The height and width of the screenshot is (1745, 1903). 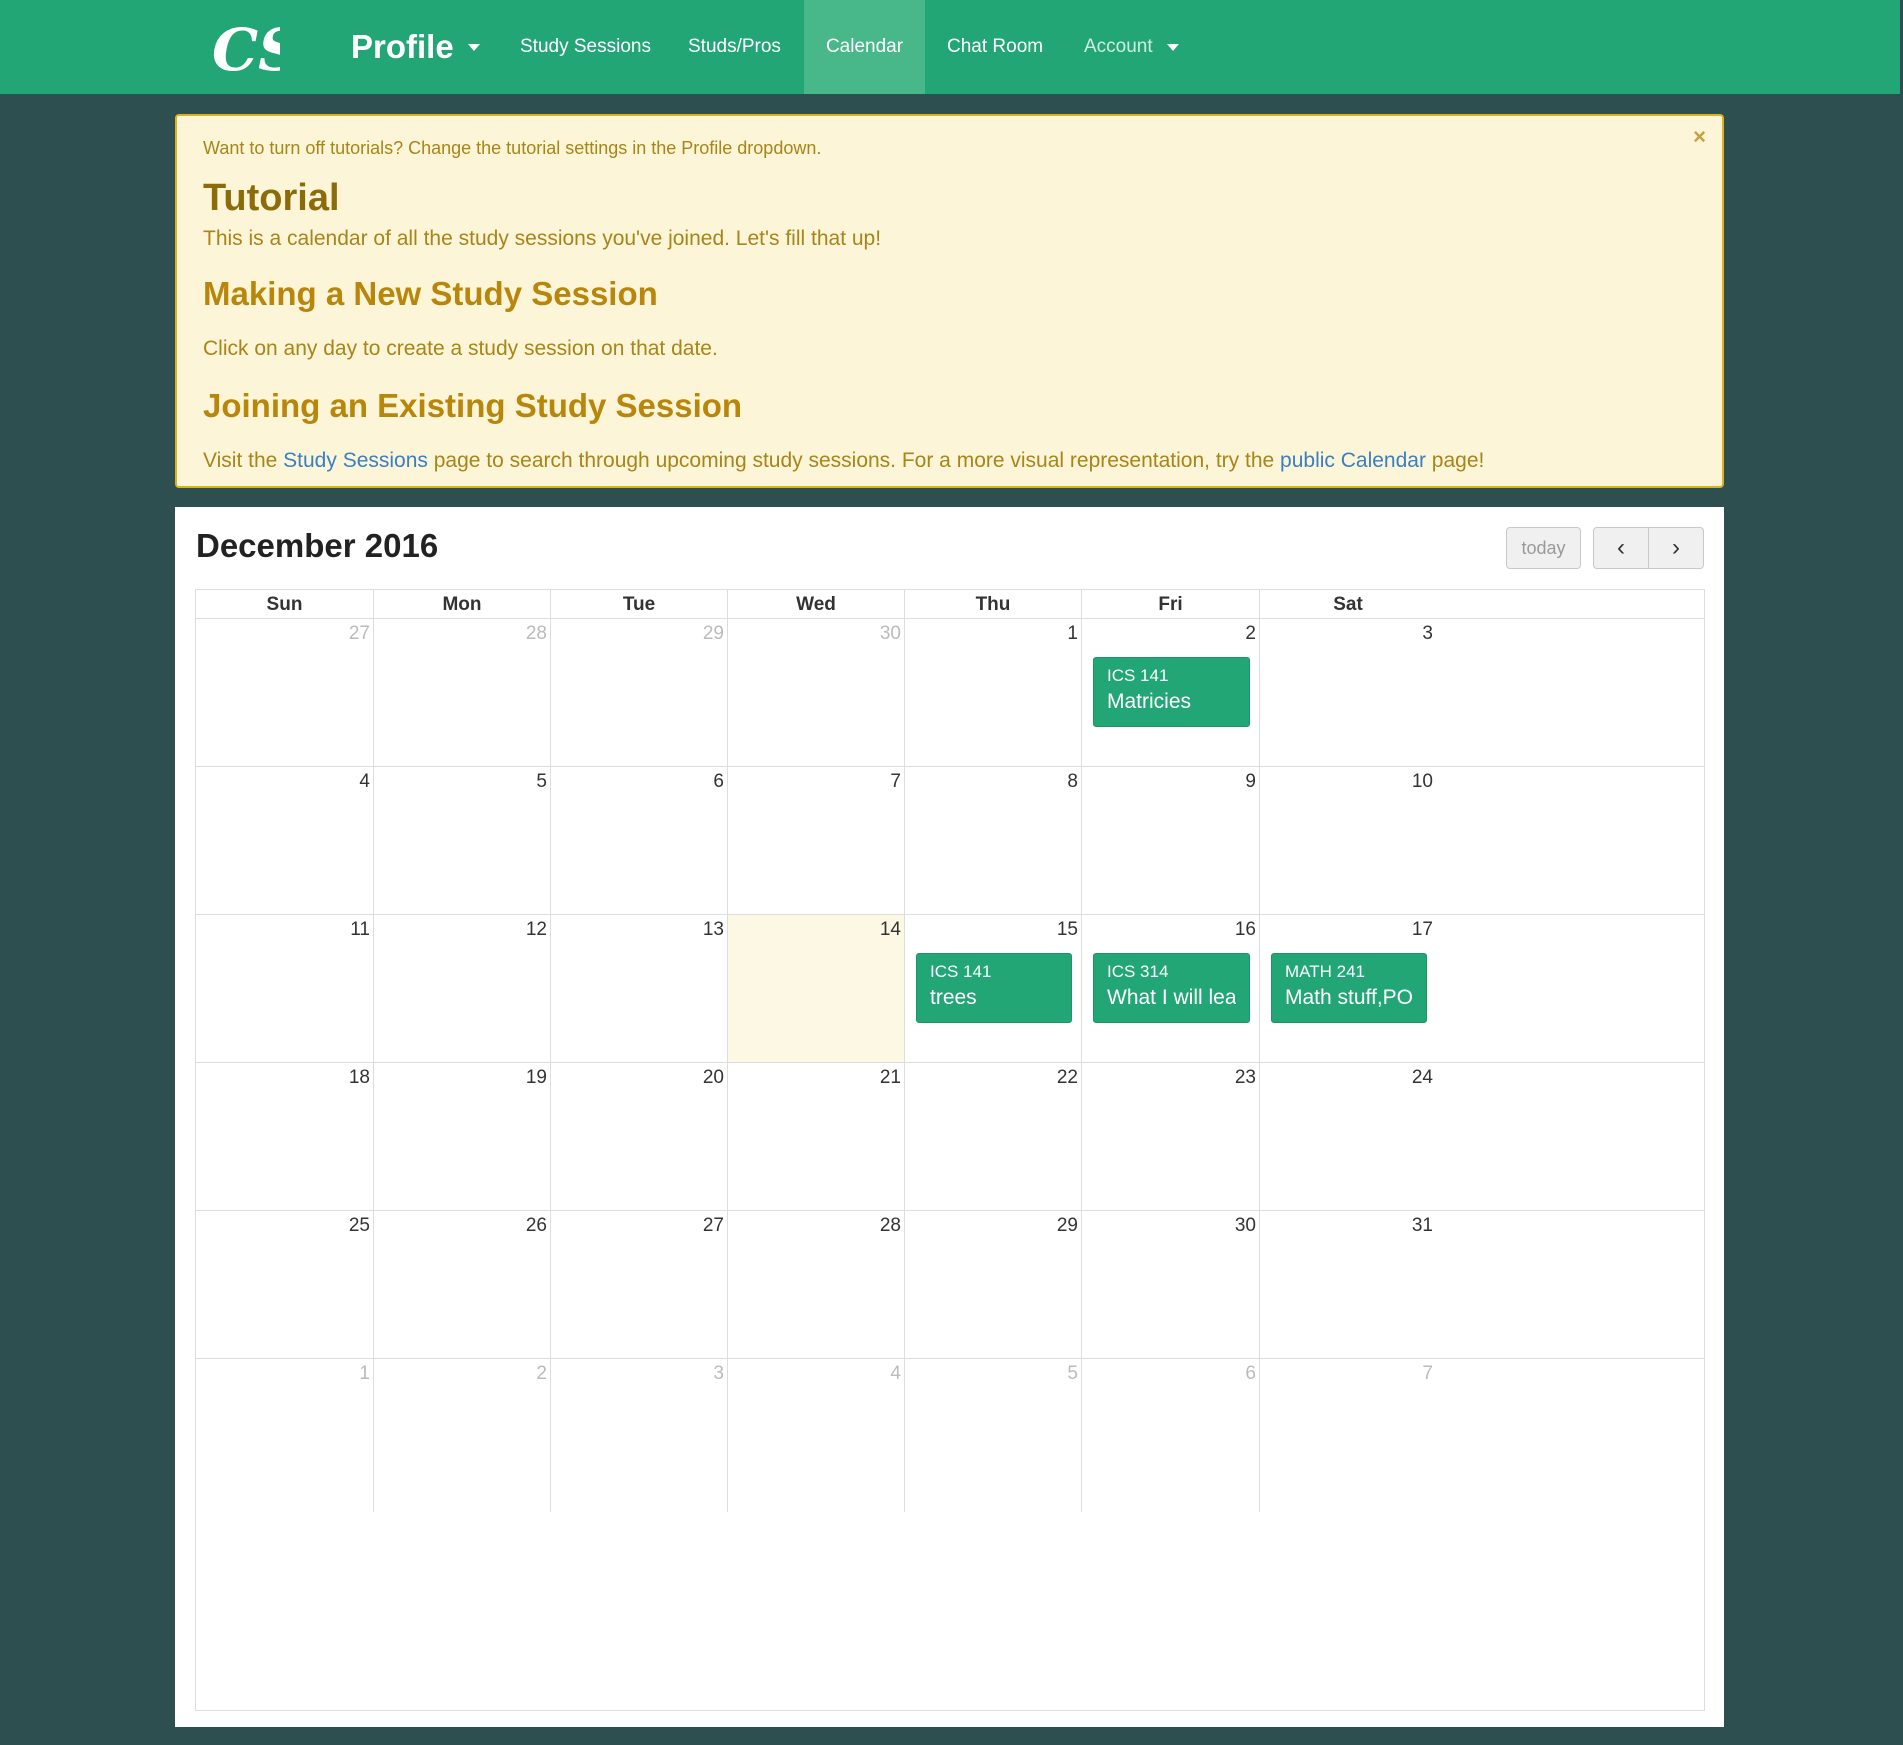 I want to click on calendar-day: 2 ICS 141 Matricies, so click(x=1170, y=692).